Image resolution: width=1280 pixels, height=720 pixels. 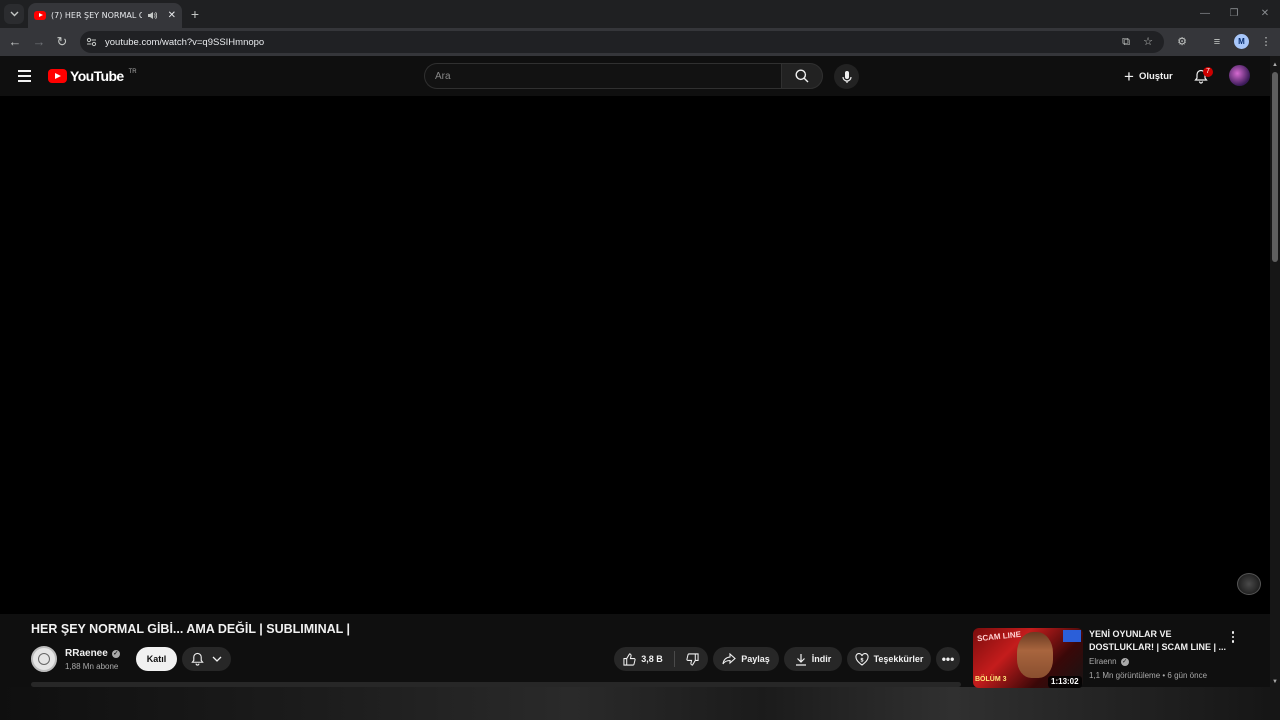 I want to click on logo-text: YouTube, so click(x=97, y=76).